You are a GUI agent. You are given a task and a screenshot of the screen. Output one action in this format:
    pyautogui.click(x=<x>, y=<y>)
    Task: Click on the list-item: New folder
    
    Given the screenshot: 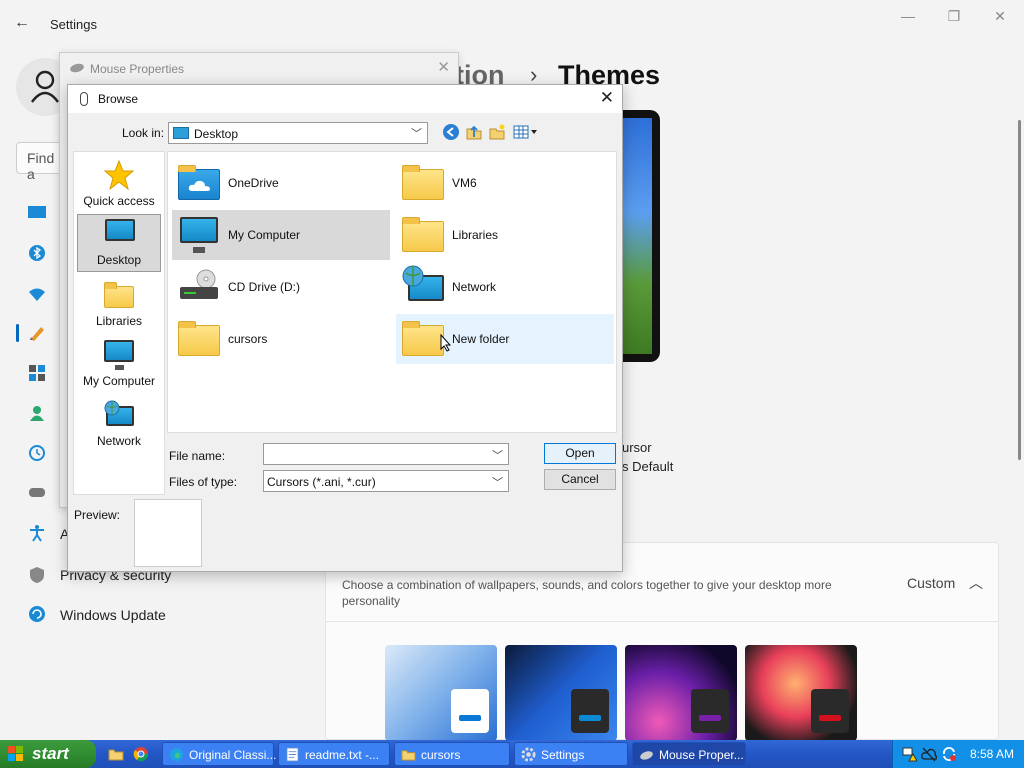 What is the action you would take?
    pyautogui.click(x=505, y=339)
    